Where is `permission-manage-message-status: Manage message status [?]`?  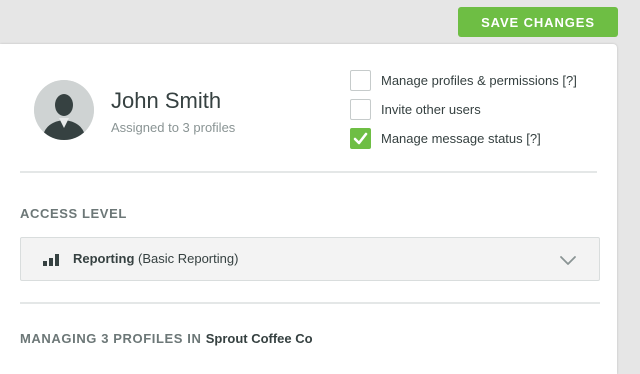 permission-manage-message-status: Manage message status [?] is located at coordinates (445, 138).